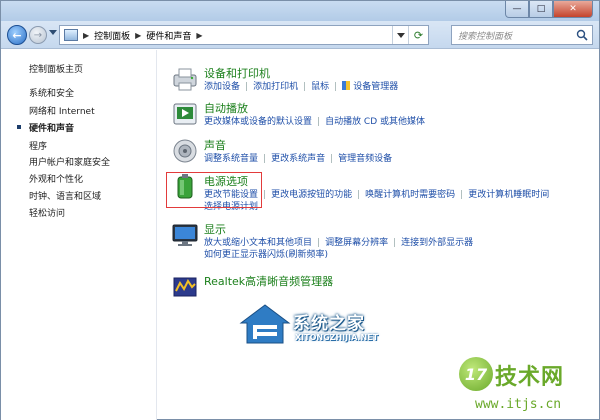  What do you see at coordinates (168, 35) in the screenshot?
I see `breadcrumb-hardware-and-sound: 硬件和声音` at bounding box center [168, 35].